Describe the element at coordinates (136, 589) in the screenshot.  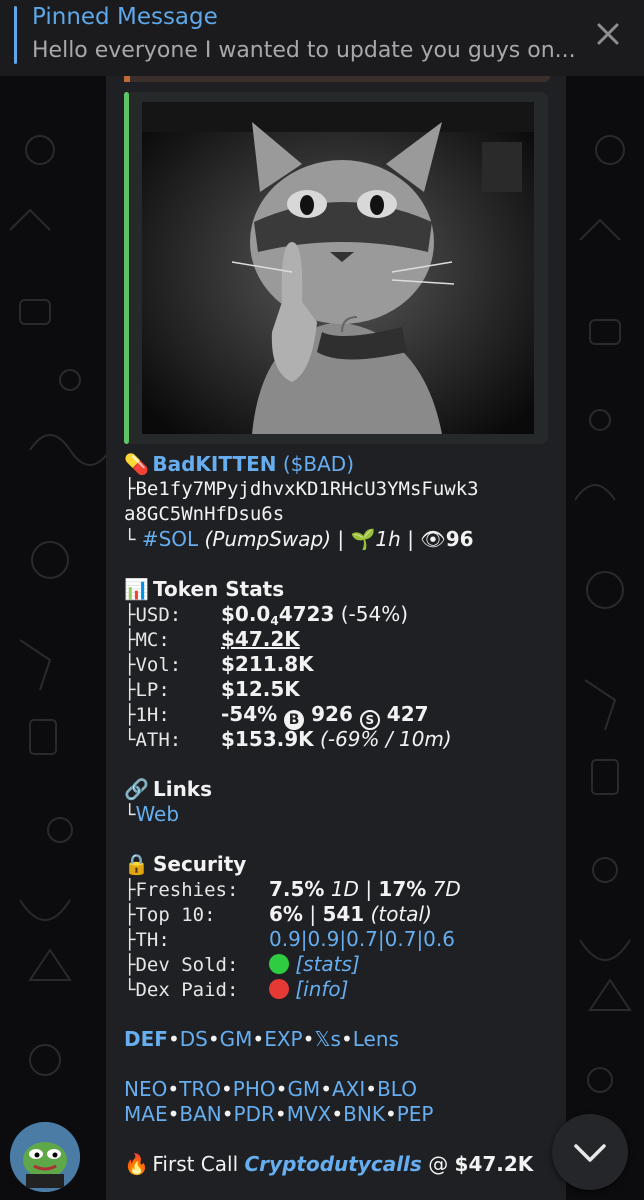
I see `chart-icon: 📊` at that location.